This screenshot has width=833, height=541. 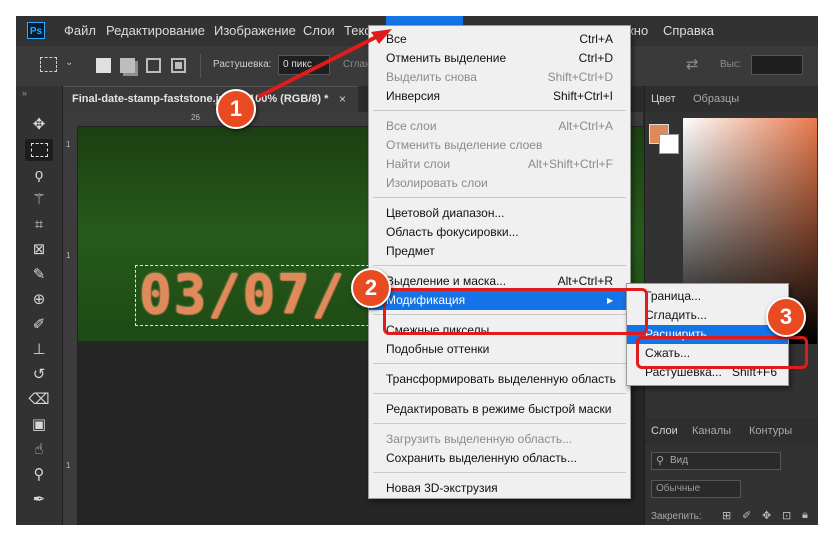 What do you see at coordinates (786, 317) in the screenshot?
I see `step-badge-3: 3` at bounding box center [786, 317].